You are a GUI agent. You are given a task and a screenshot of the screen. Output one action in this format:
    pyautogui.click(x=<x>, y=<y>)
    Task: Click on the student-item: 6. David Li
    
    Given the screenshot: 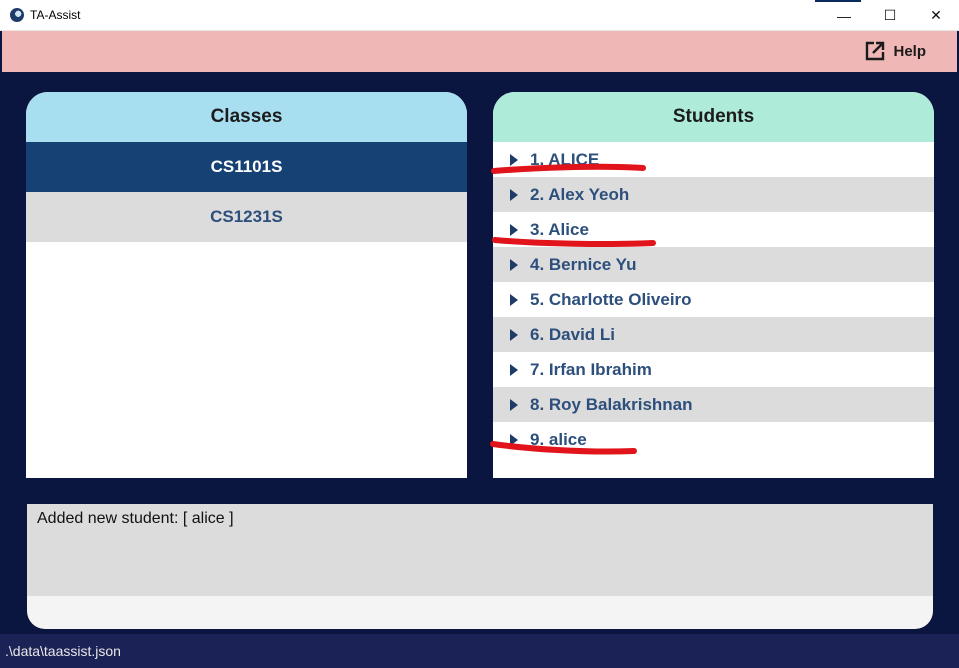 What is the action you would take?
    pyautogui.click(x=713, y=334)
    